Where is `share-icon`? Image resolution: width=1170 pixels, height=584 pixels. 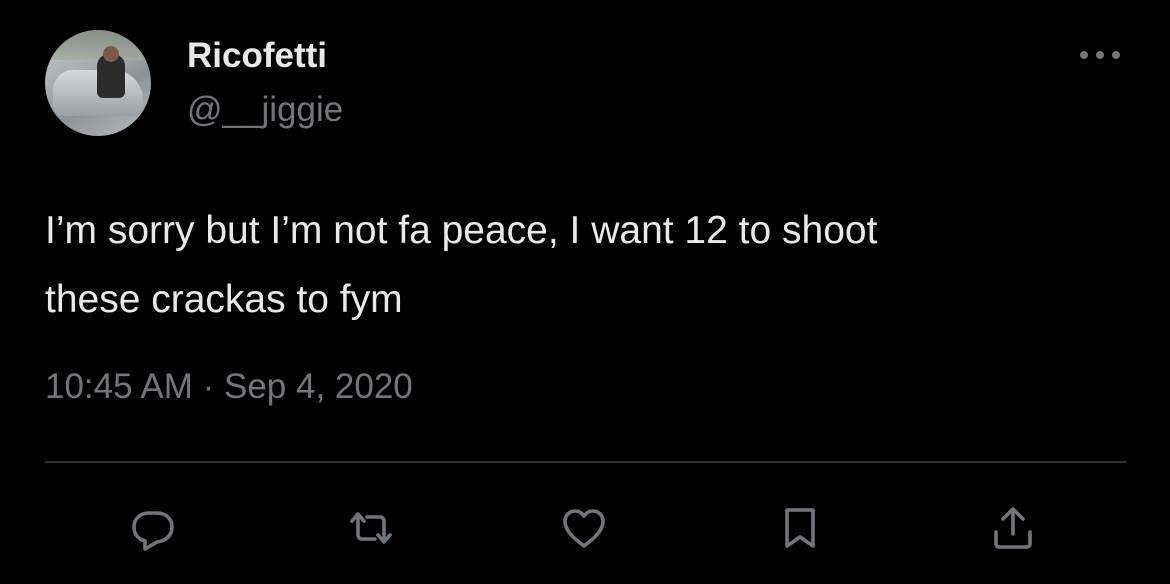 share-icon is located at coordinates (1013, 528).